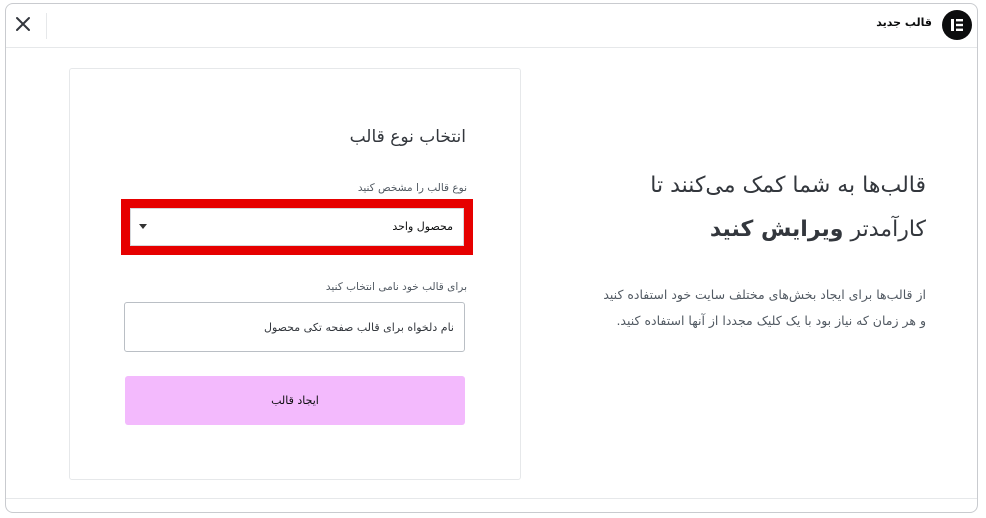 This screenshot has width=986, height=518. Describe the element at coordinates (143, 226) in the screenshot. I see `chevron-down-icon` at that location.